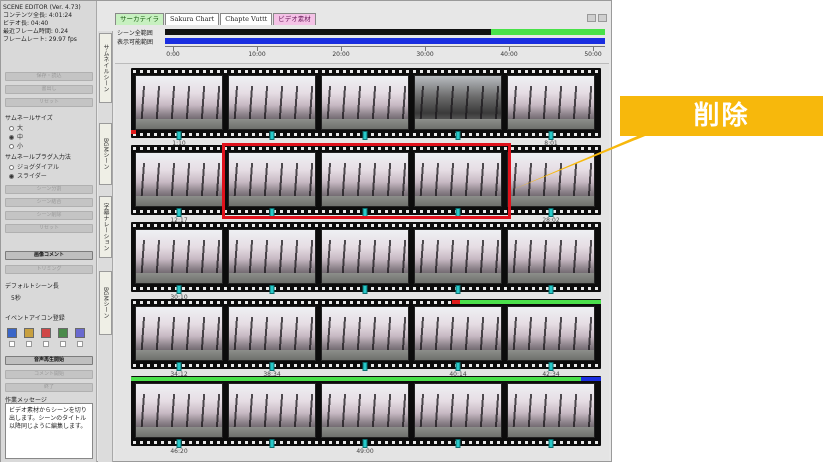  Describe the element at coordinates (16, 127) in the screenshot. I see `thumb-size-radio-large: 大` at that location.